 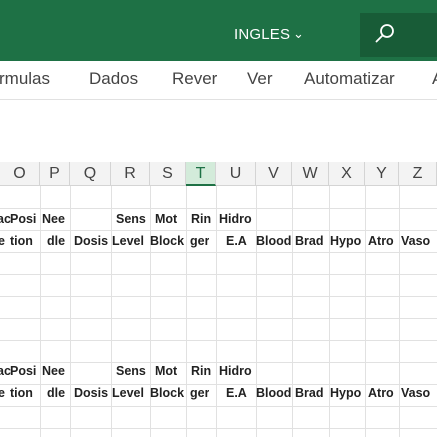 I want to click on toolbar-area, so click(x=218, y=131).